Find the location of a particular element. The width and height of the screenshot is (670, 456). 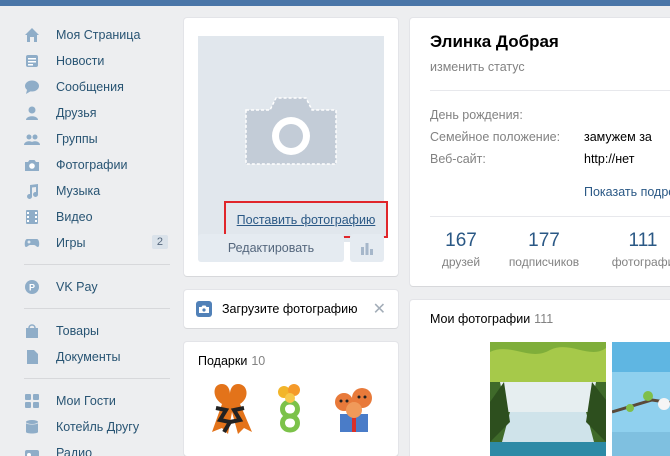

gifts-card: Подарки 10 is located at coordinates (291, 399).